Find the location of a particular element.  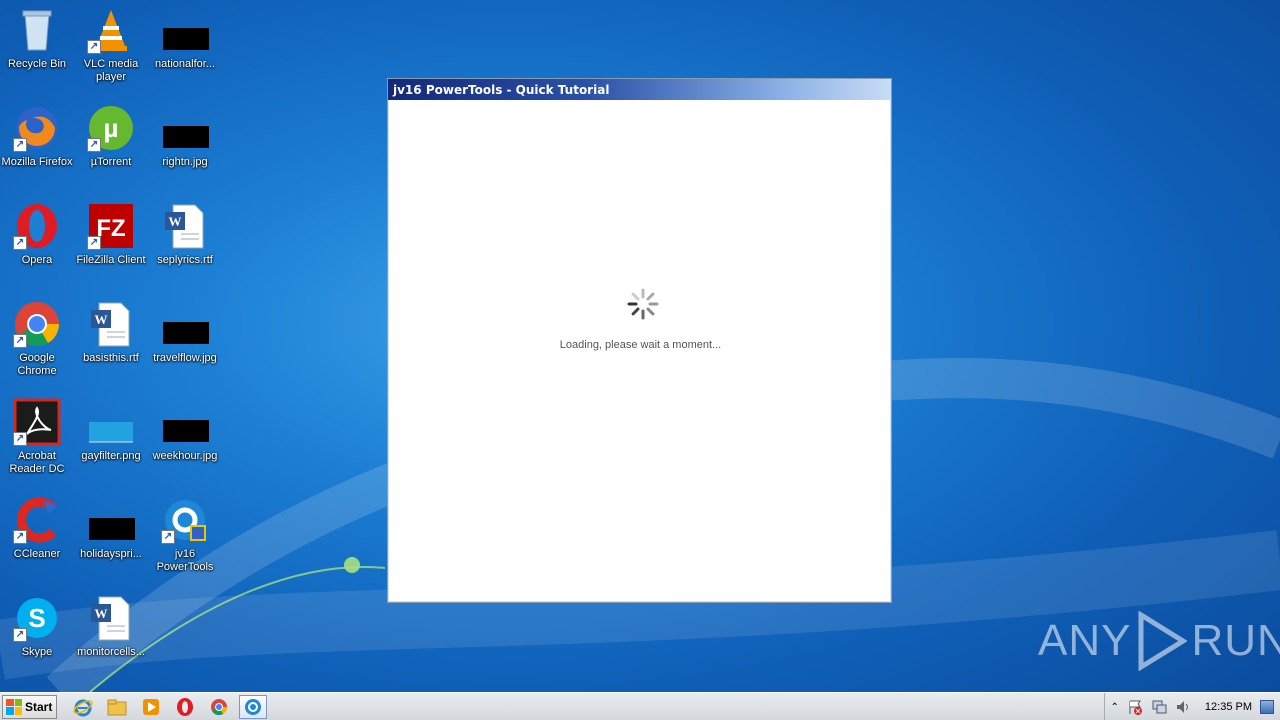

desktop-icon-utorrent: µ ↗ µTorrent is located at coordinates (111, 136).